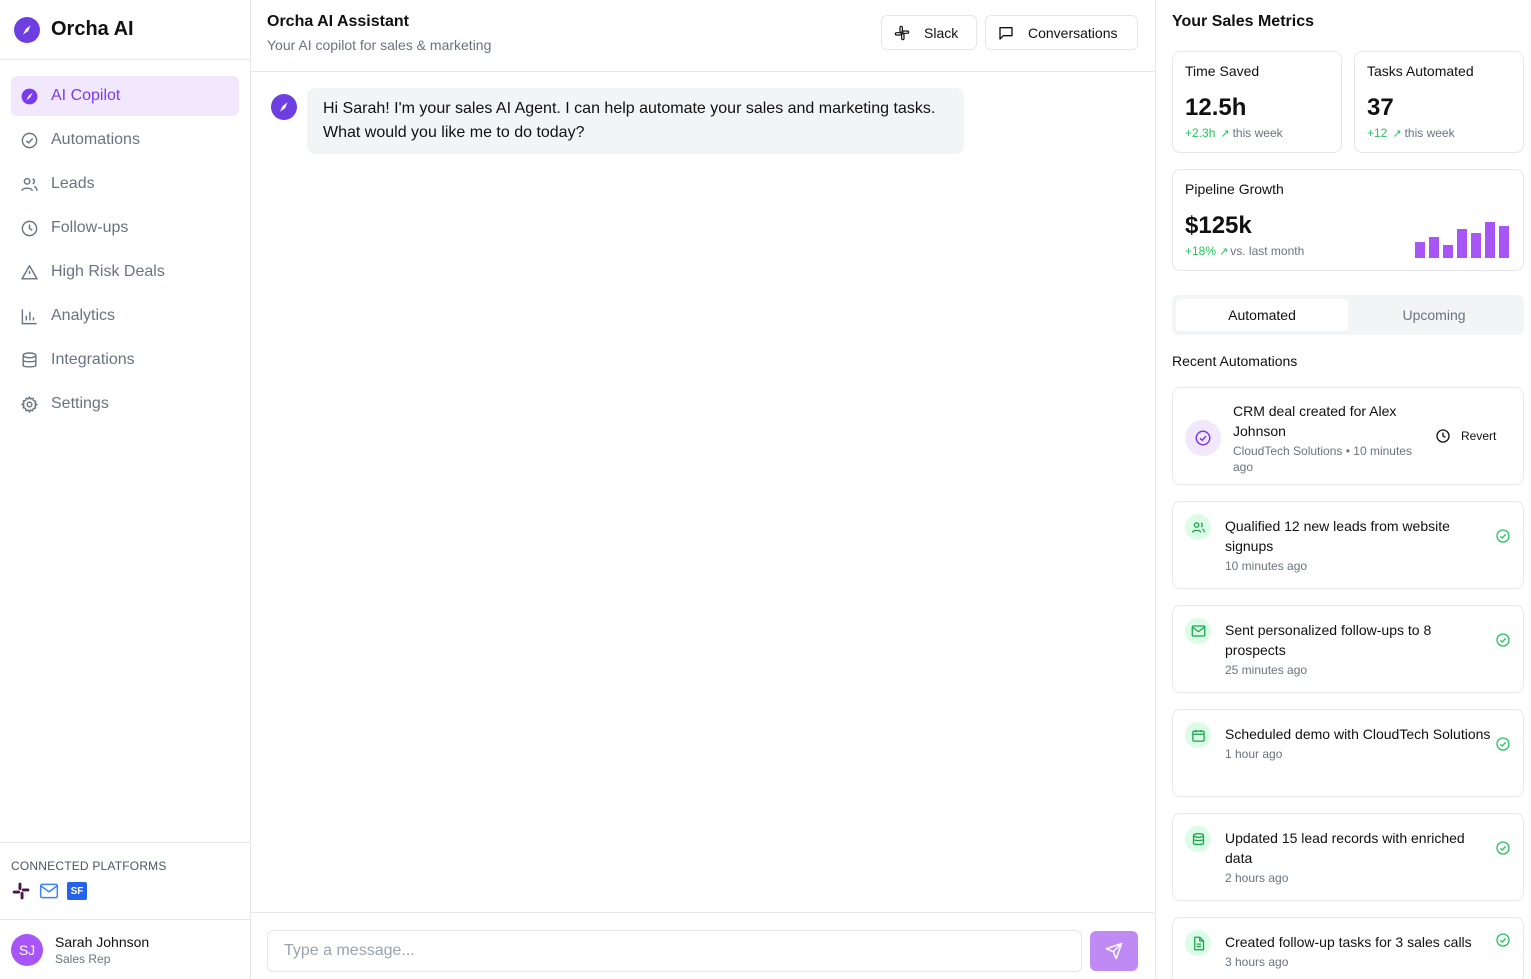 The height and width of the screenshot is (979, 1531). What do you see at coordinates (125, 404) in the screenshot?
I see `sidebar-item-settings: Settings` at bounding box center [125, 404].